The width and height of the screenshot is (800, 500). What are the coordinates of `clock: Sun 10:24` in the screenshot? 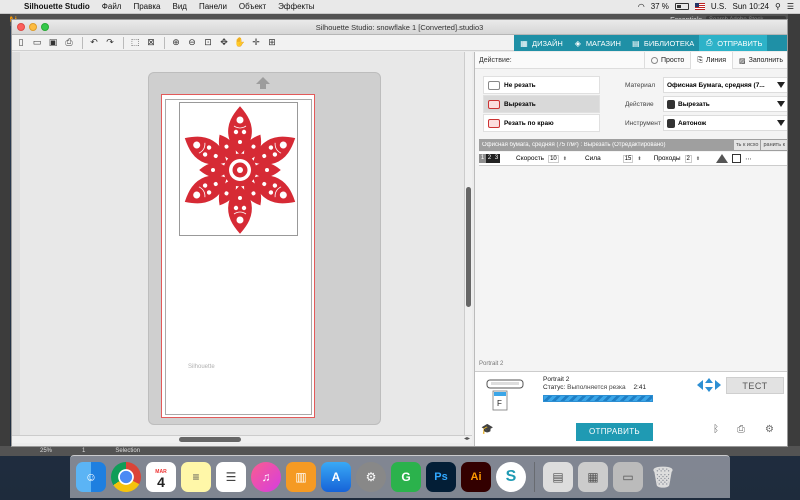 It's located at (750, 6).